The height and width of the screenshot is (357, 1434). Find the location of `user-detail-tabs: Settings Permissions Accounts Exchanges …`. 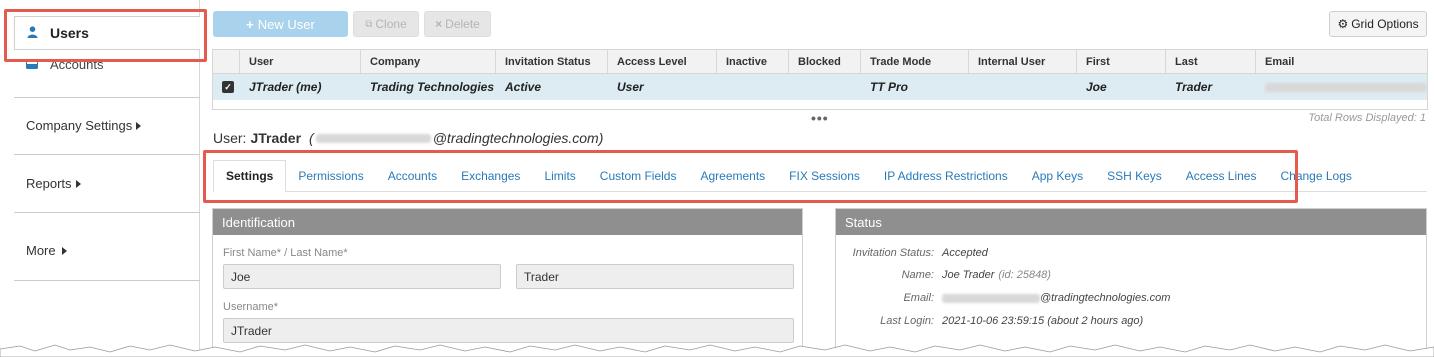

user-detail-tabs: Settings Permissions Accounts Exchanges … is located at coordinates (820, 176).